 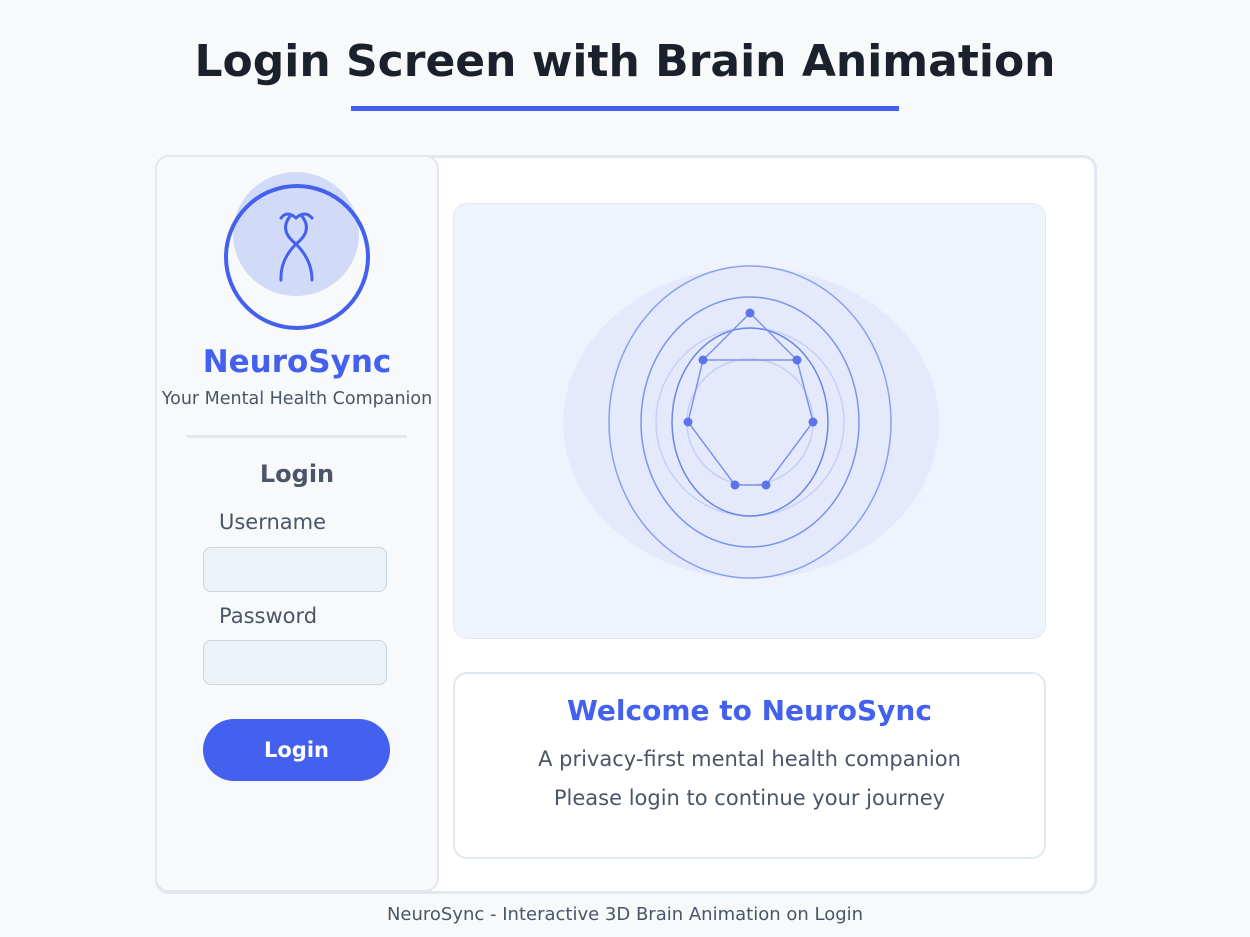 I want to click on brain-animation, so click(x=751, y=422).